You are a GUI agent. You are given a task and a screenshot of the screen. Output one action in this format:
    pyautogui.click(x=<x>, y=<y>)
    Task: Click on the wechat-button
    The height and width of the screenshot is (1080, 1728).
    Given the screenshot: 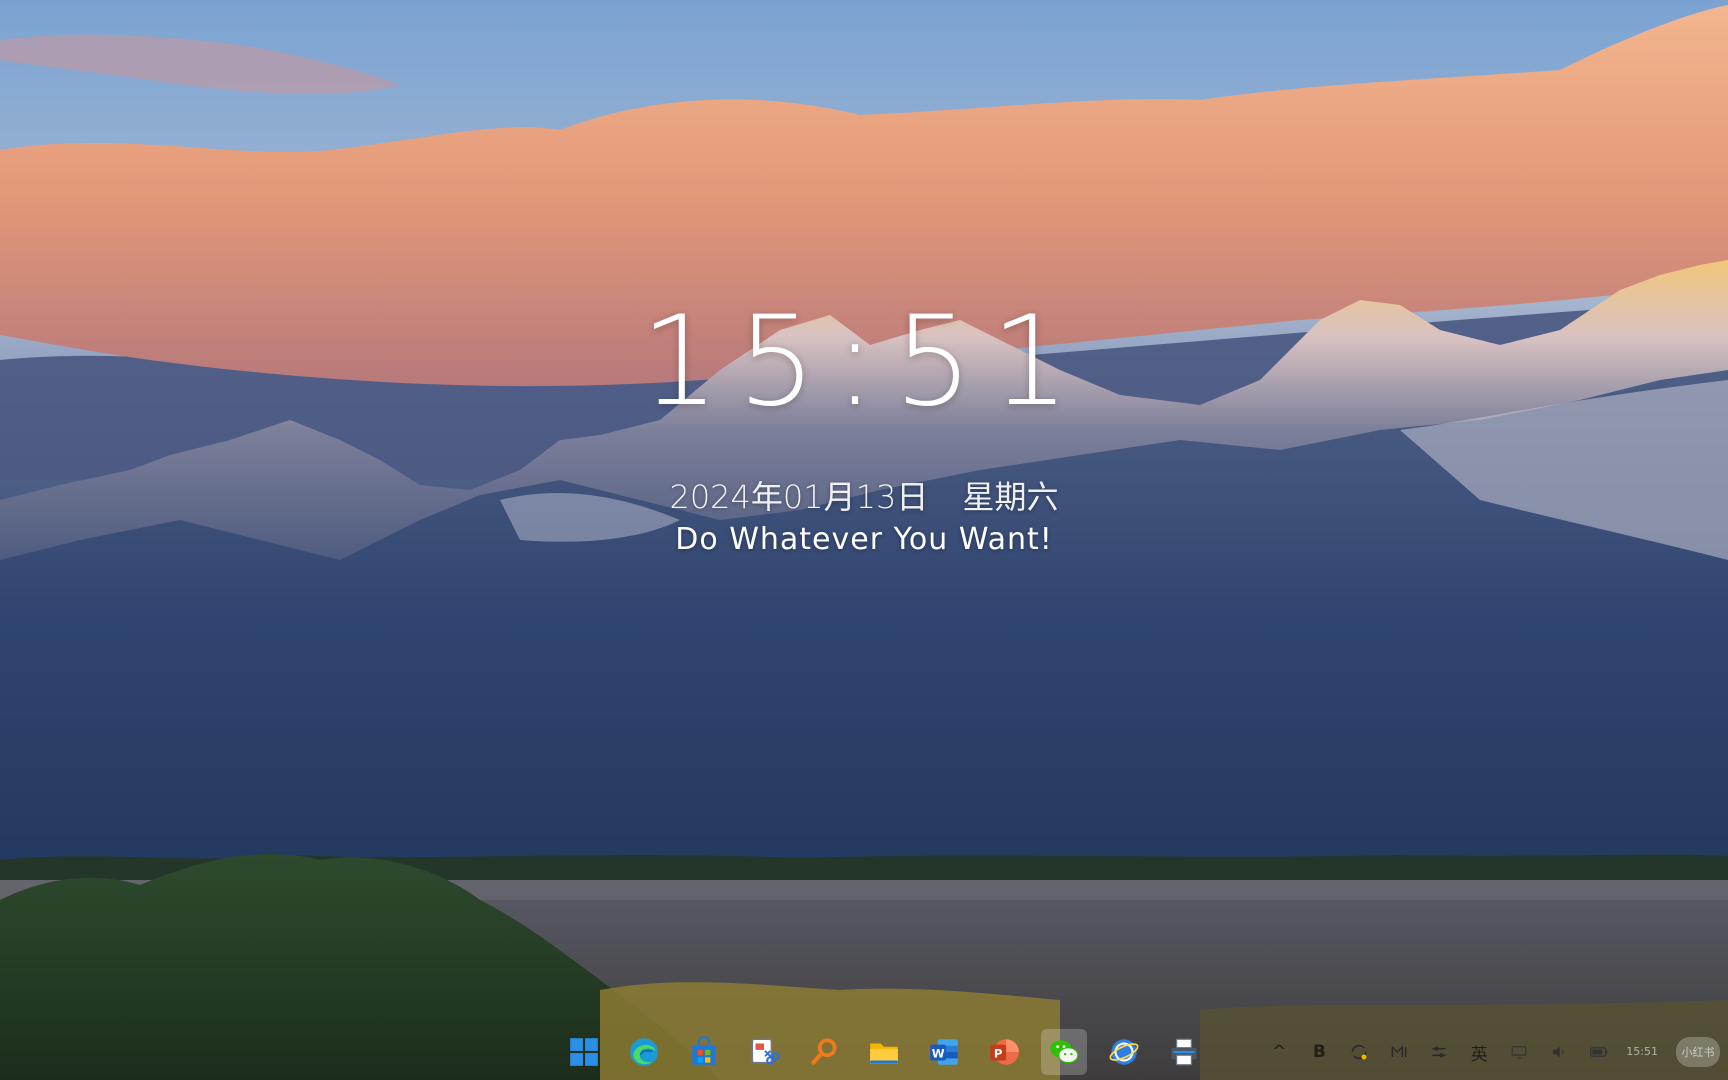 What is the action you would take?
    pyautogui.click(x=1064, y=1052)
    